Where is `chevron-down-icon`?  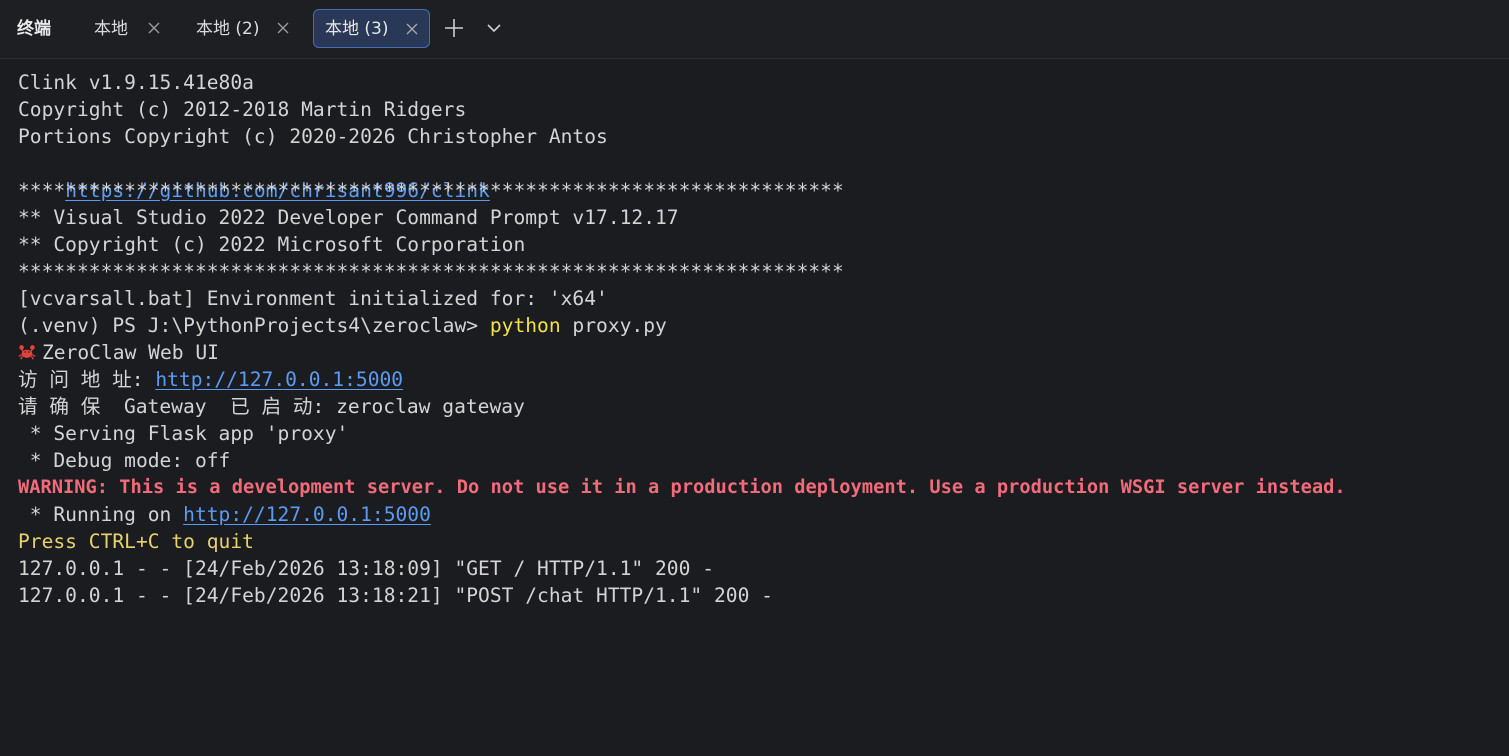
chevron-down-icon is located at coordinates (494, 28).